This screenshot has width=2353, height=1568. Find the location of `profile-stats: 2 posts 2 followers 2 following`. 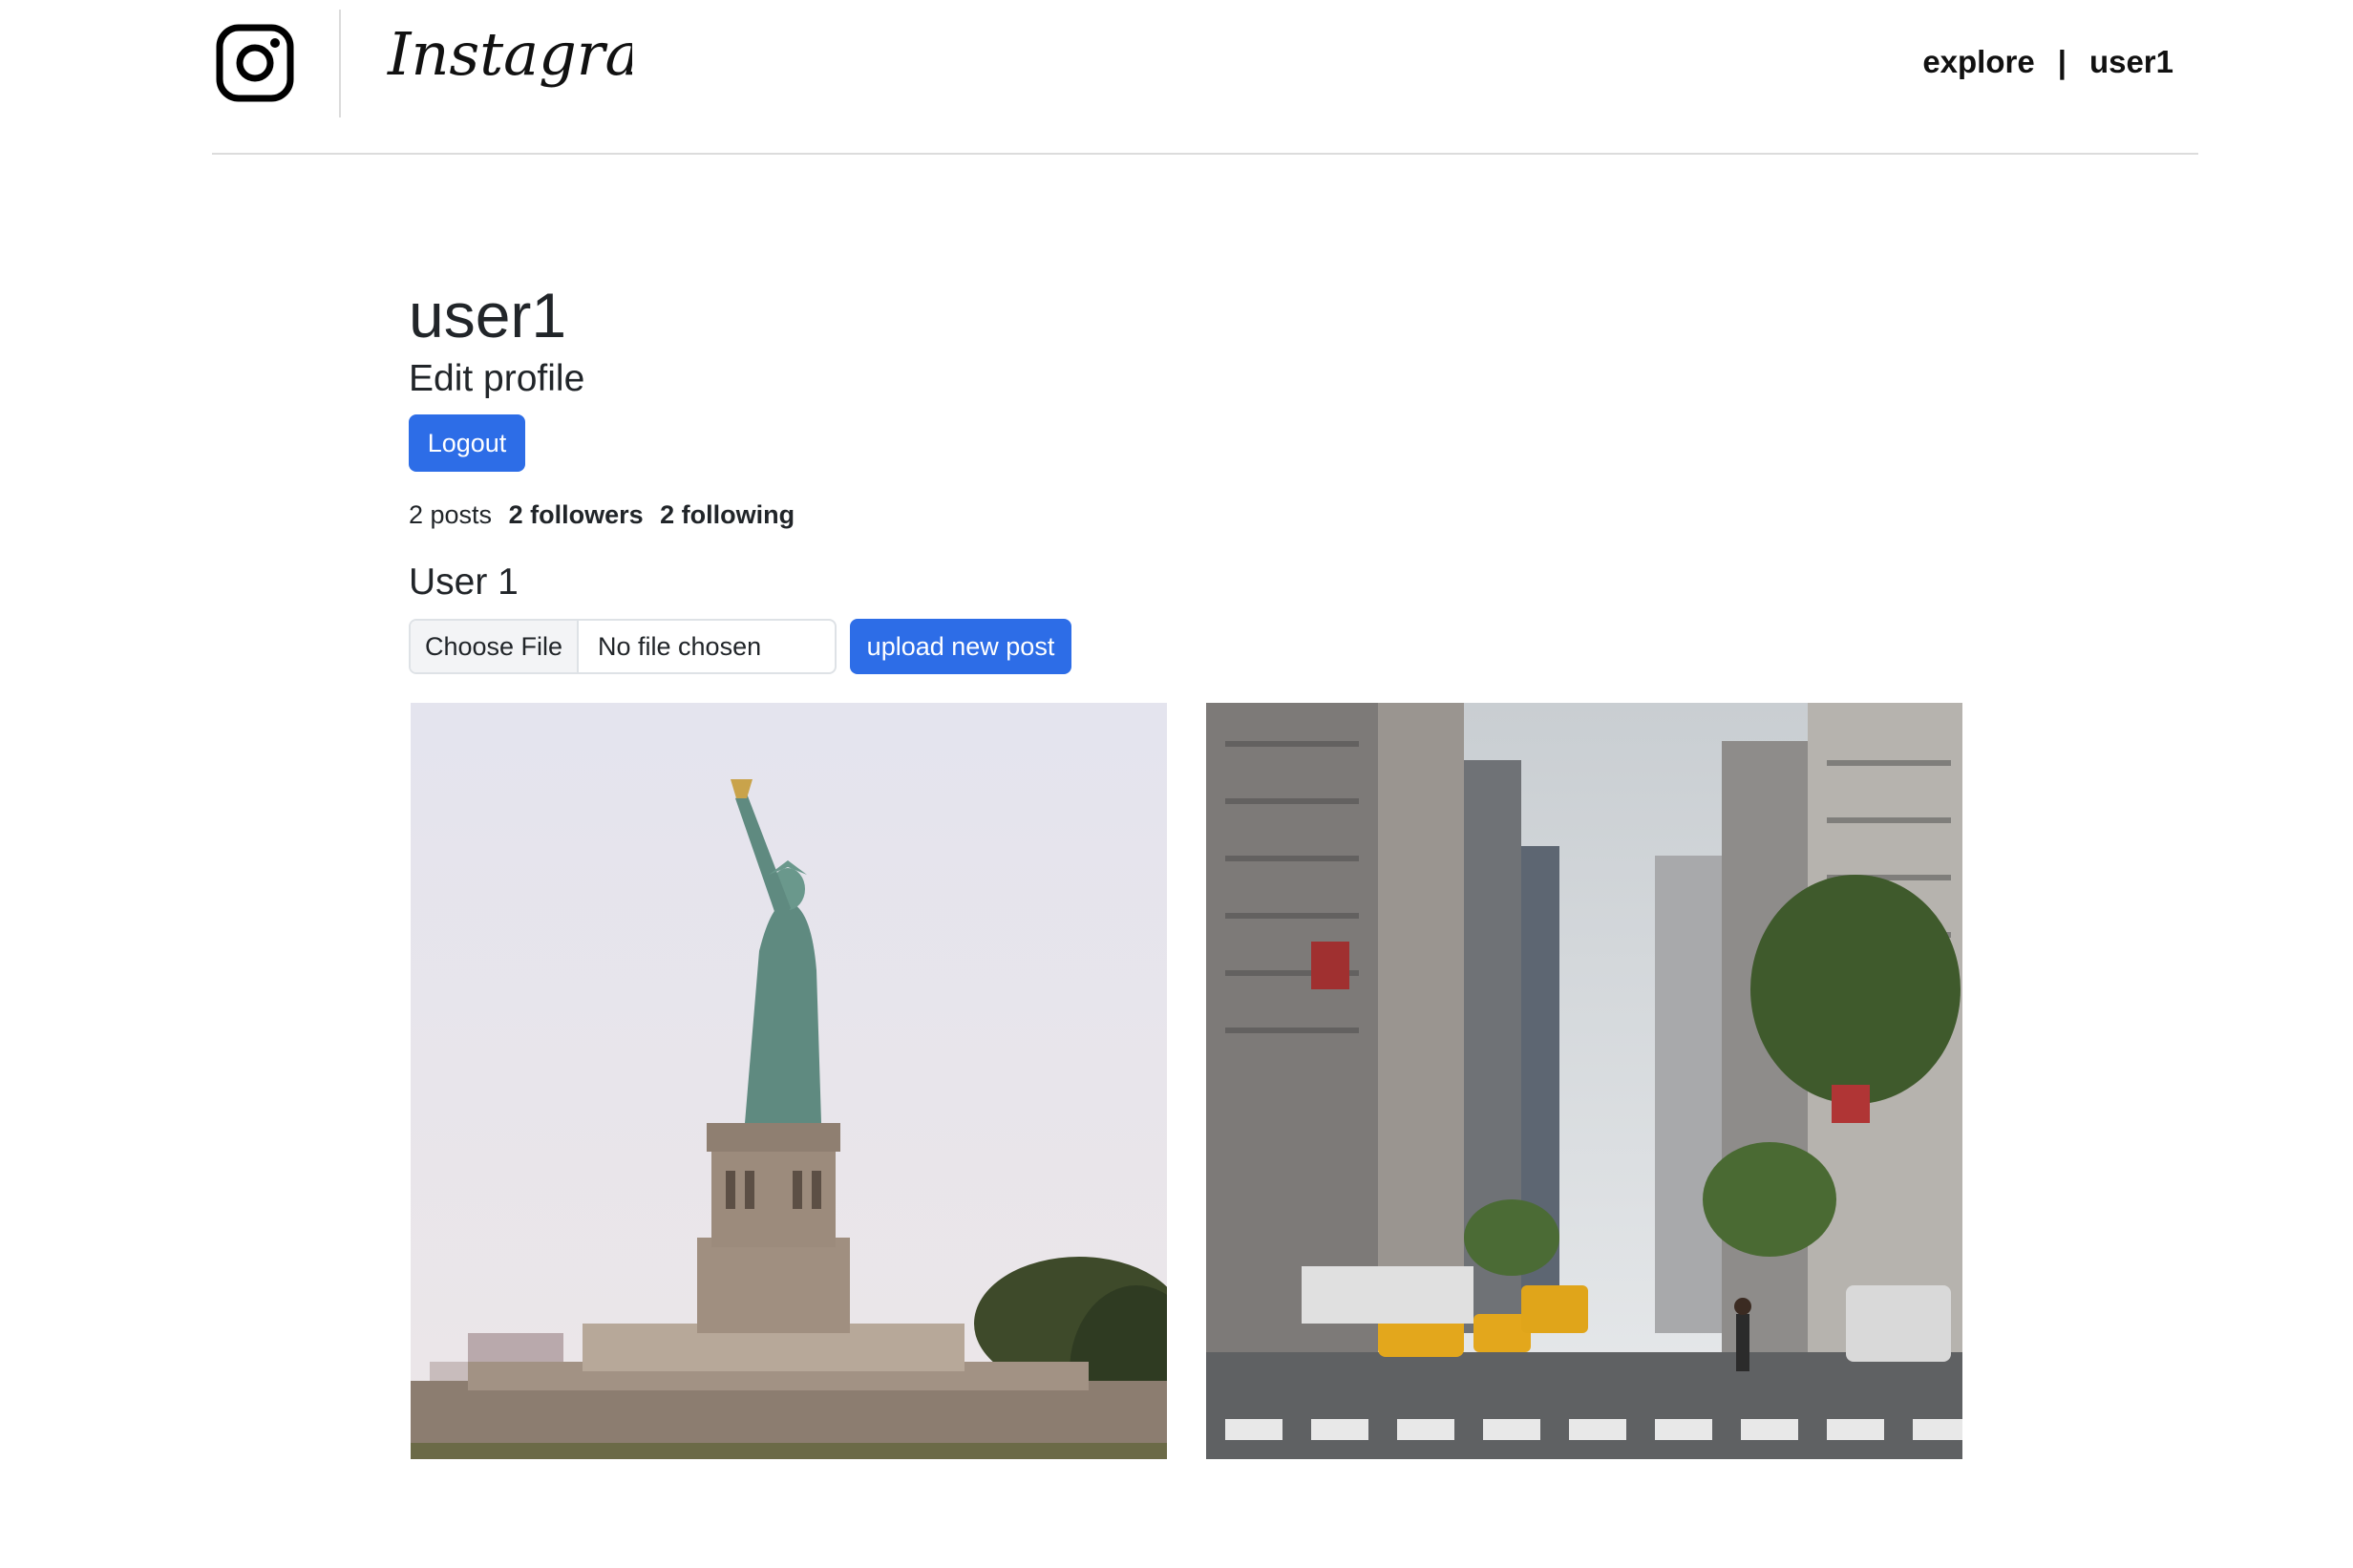

profile-stats: 2 posts 2 followers 2 following is located at coordinates (1192, 514).